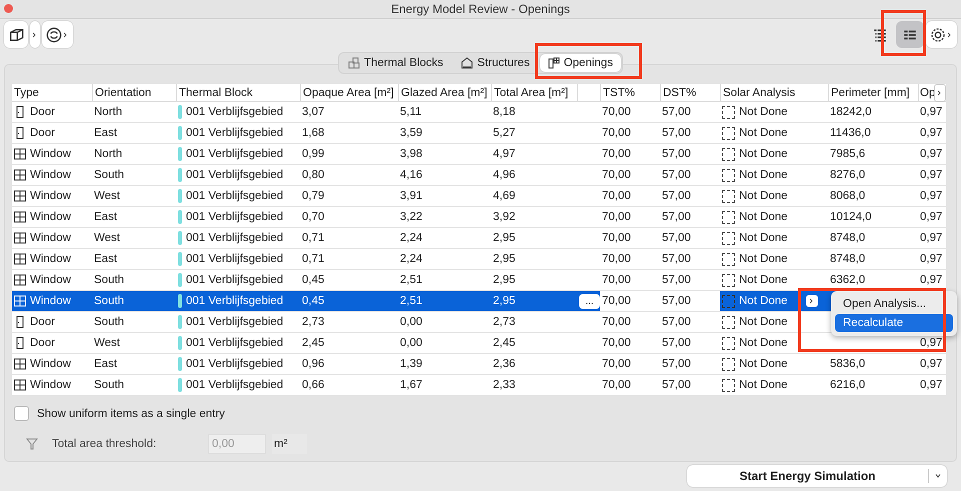  I want to click on table-cell-text: 2,24, so click(411, 259).